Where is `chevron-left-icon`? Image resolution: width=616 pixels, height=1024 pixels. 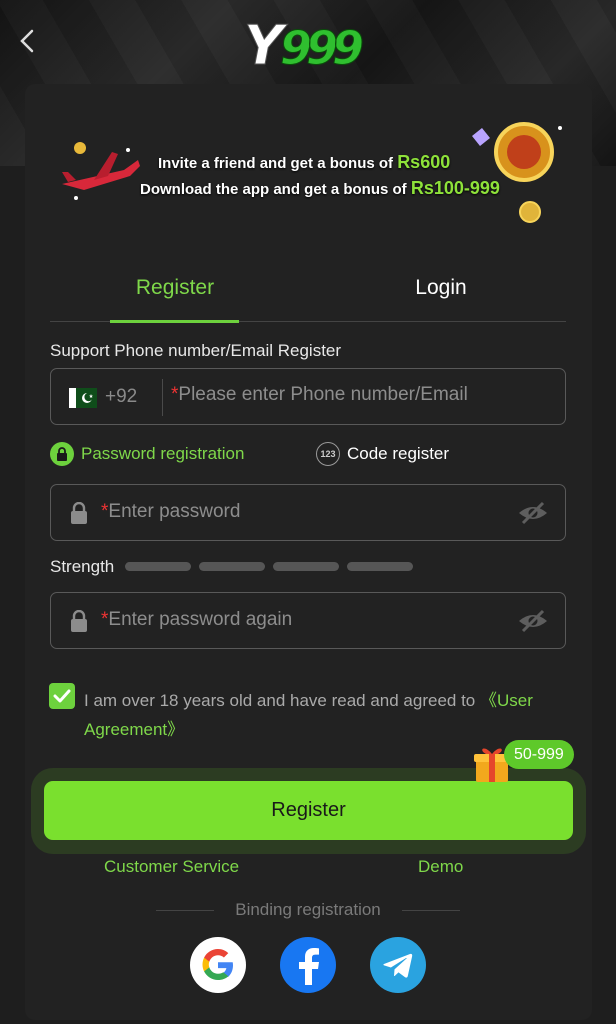
chevron-left-icon is located at coordinates (27, 41).